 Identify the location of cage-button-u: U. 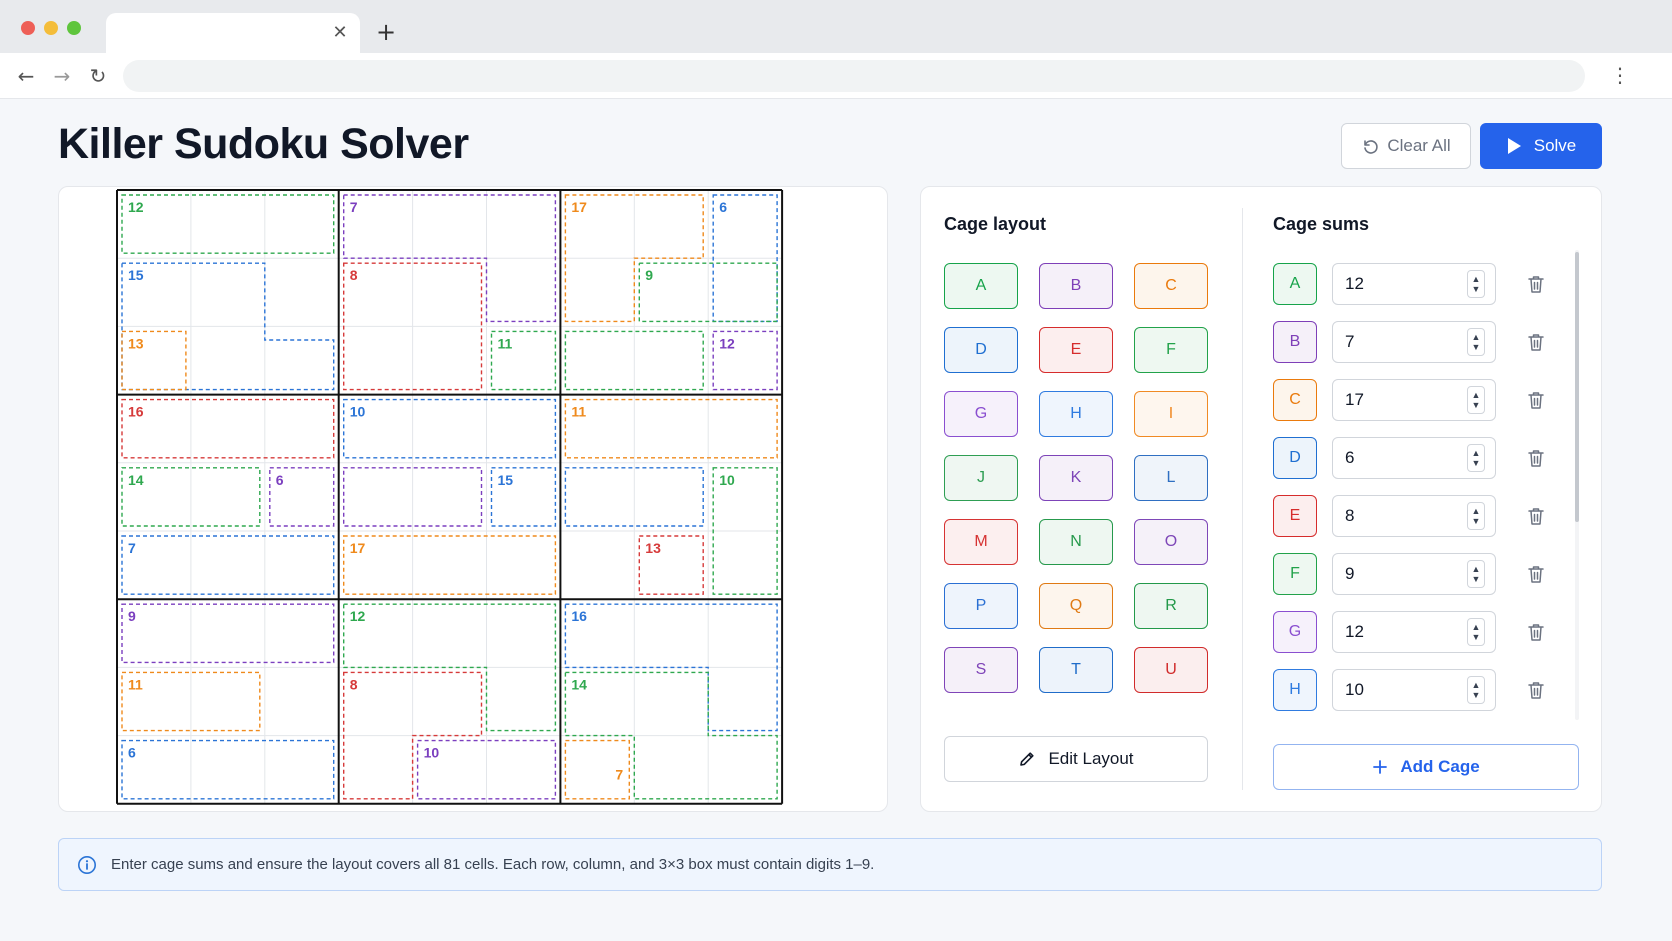
(1171, 670).